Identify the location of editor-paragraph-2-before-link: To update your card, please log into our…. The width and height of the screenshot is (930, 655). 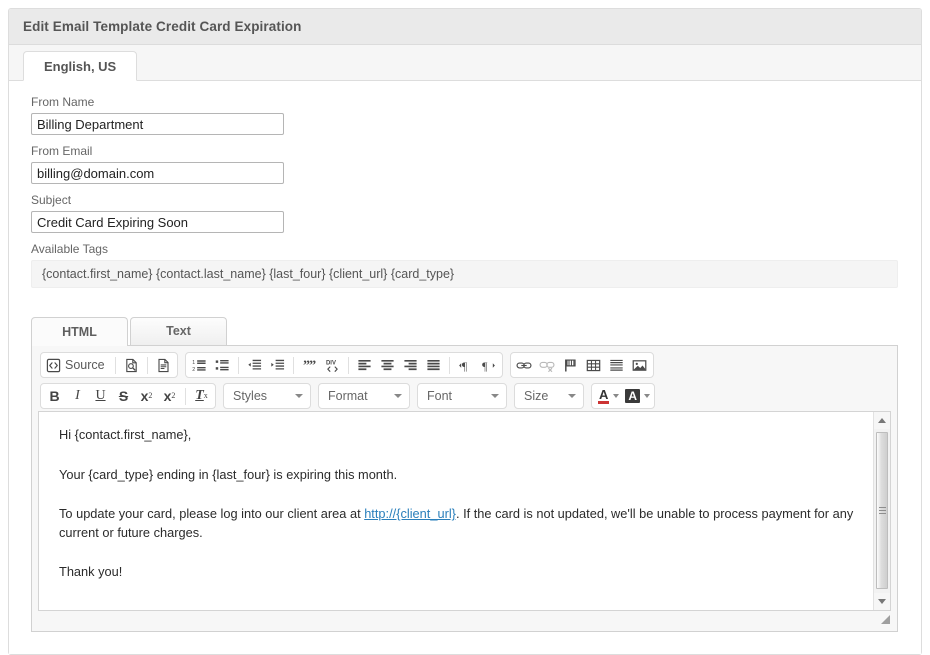
(212, 514).